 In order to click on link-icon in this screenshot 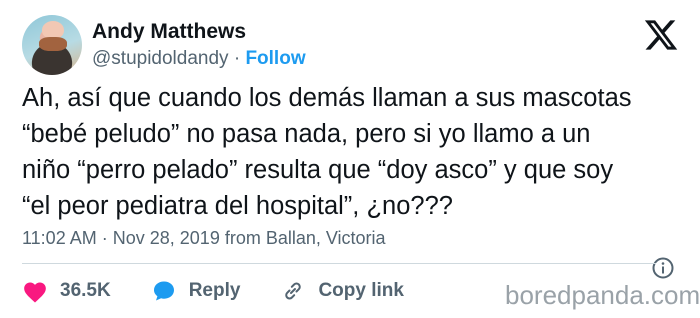, I will do `click(293, 291)`.